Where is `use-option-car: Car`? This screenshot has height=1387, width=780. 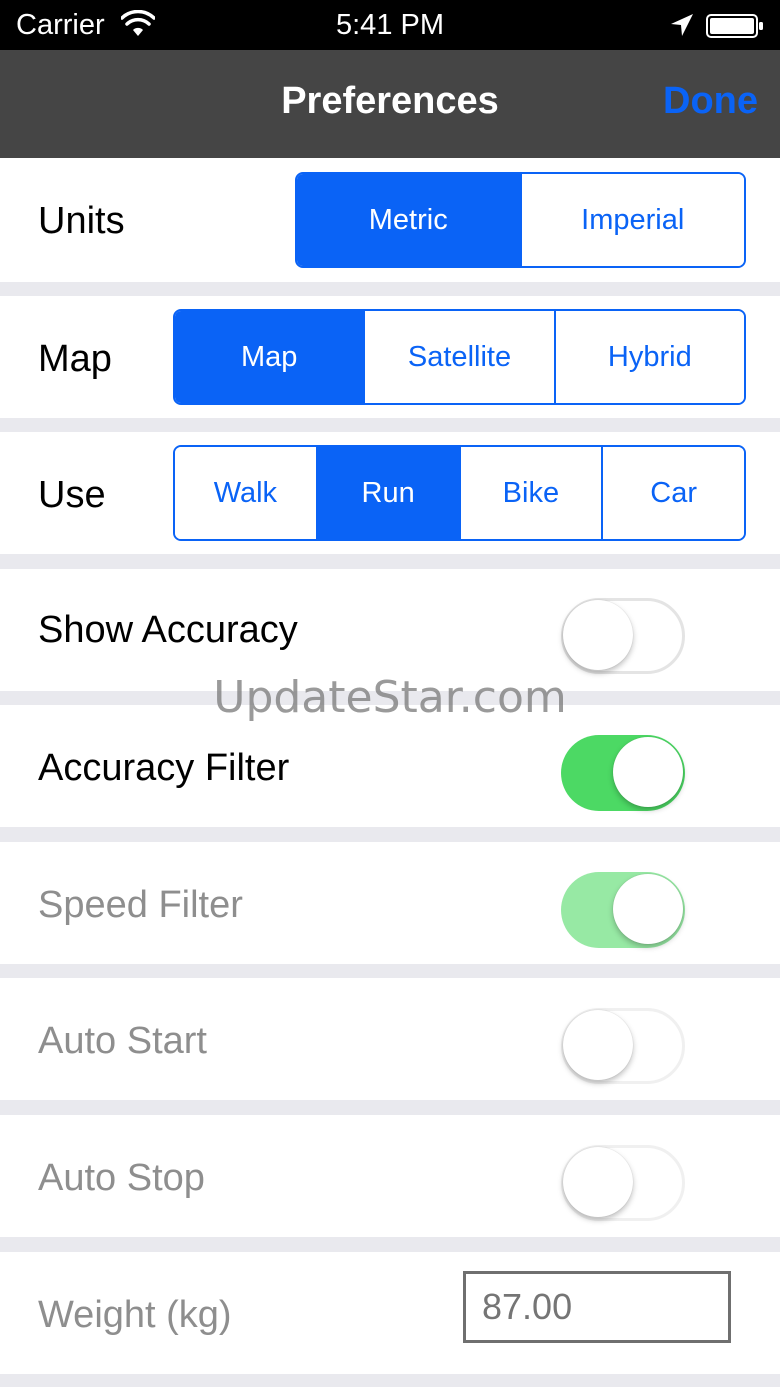 use-option-car: Car is located at coordinates (672, 493).